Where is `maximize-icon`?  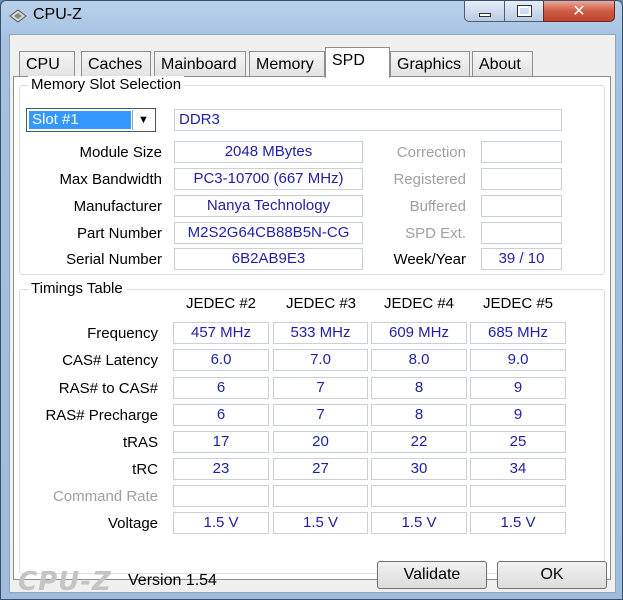 maximize-icon is located at coordinates (524, 11).